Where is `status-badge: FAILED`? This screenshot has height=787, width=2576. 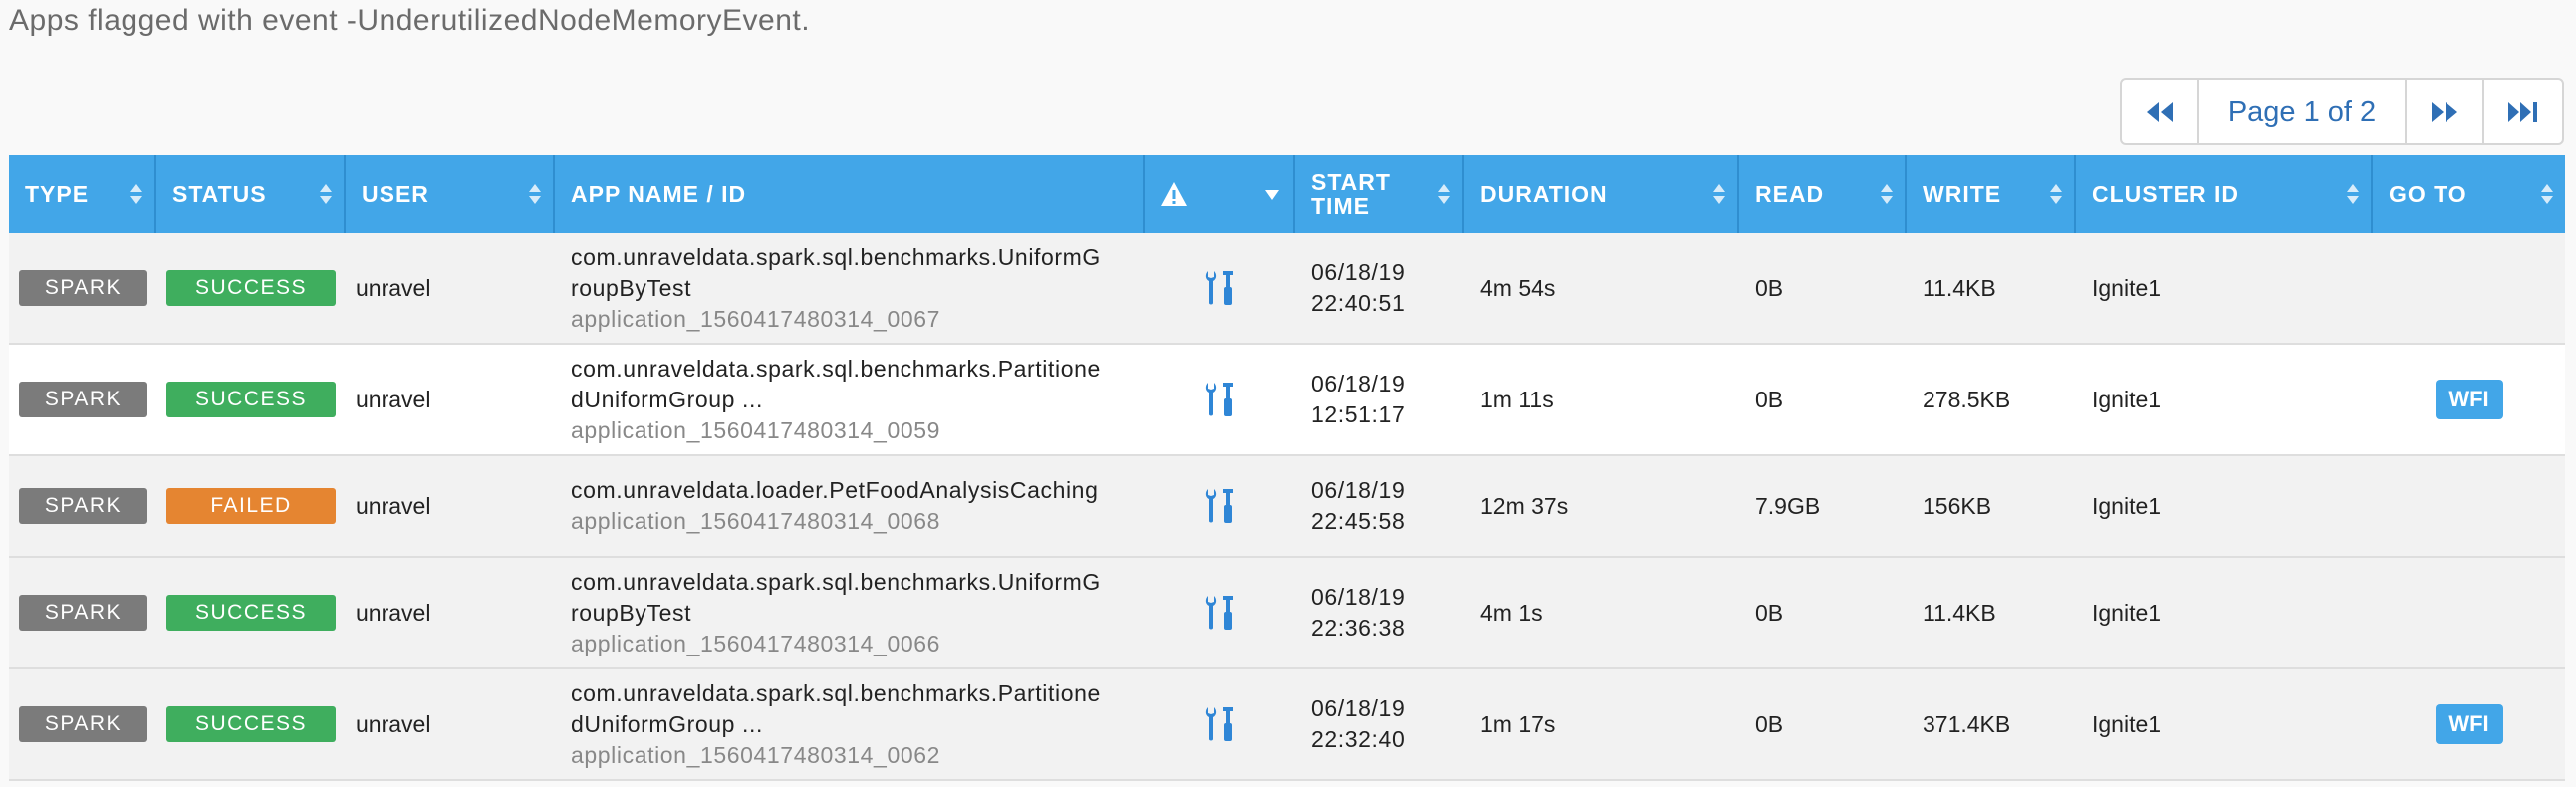 status-badge: FAILED is located at coordinates (251, 506).